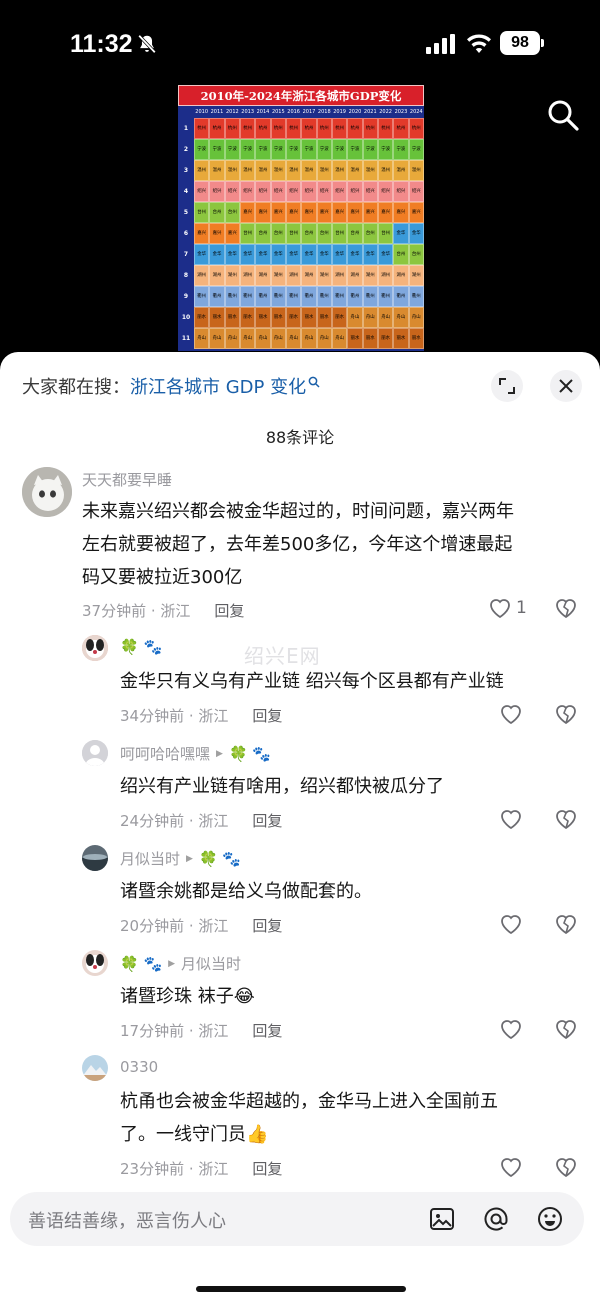 The image size is (600, 1304). I want to click on search-icon, so click(563, 115).